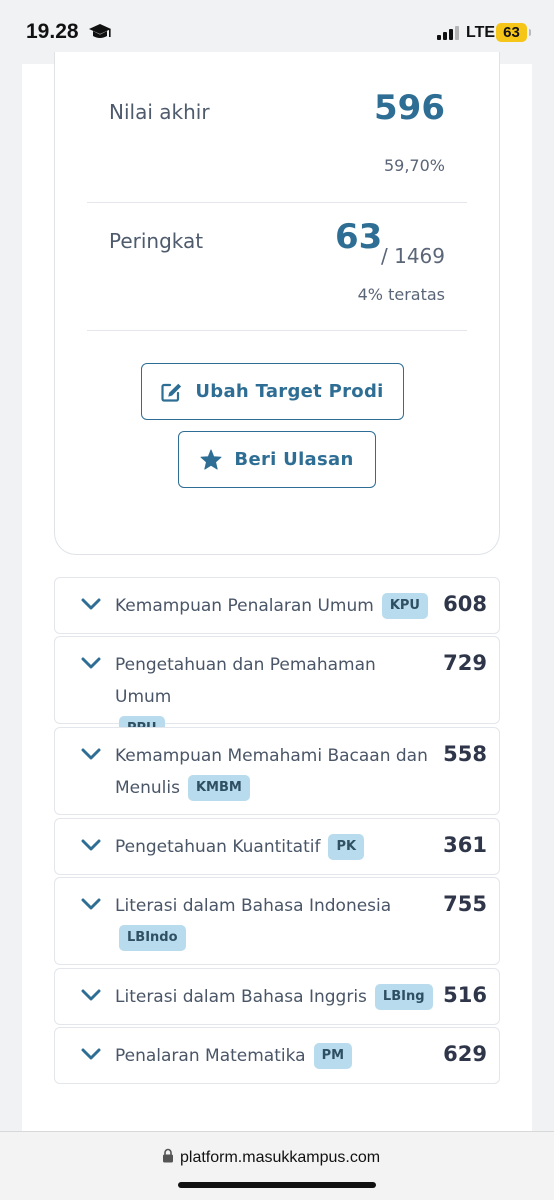  I want to click on lock-icon, so click(168, 1155).